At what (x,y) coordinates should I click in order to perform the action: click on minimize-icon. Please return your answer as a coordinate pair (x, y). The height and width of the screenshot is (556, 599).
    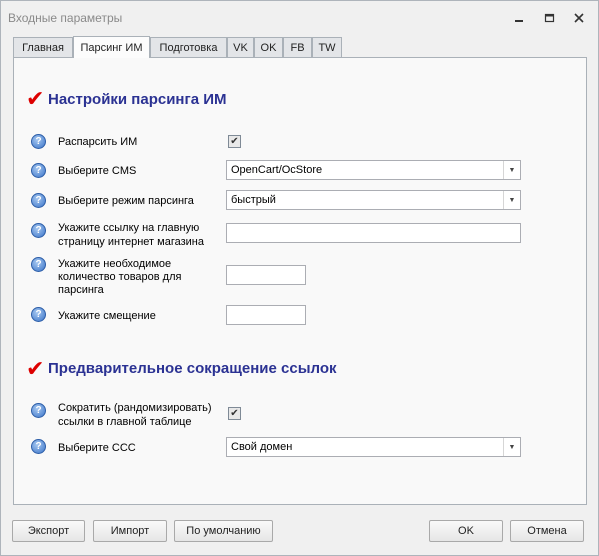
    Looking at the image, I should click on (519, 21).